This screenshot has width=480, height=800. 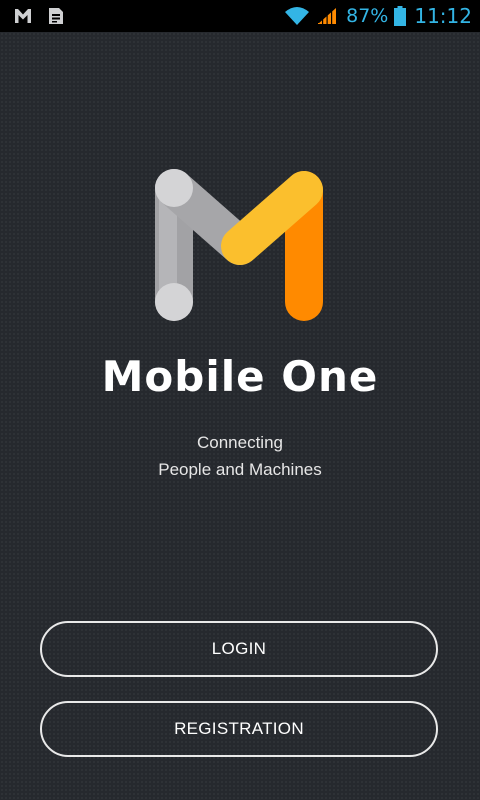 What do you see at coordinates (400, 16) in the screenshot?
I see `battery-icon` at bounding box center [400, 16].